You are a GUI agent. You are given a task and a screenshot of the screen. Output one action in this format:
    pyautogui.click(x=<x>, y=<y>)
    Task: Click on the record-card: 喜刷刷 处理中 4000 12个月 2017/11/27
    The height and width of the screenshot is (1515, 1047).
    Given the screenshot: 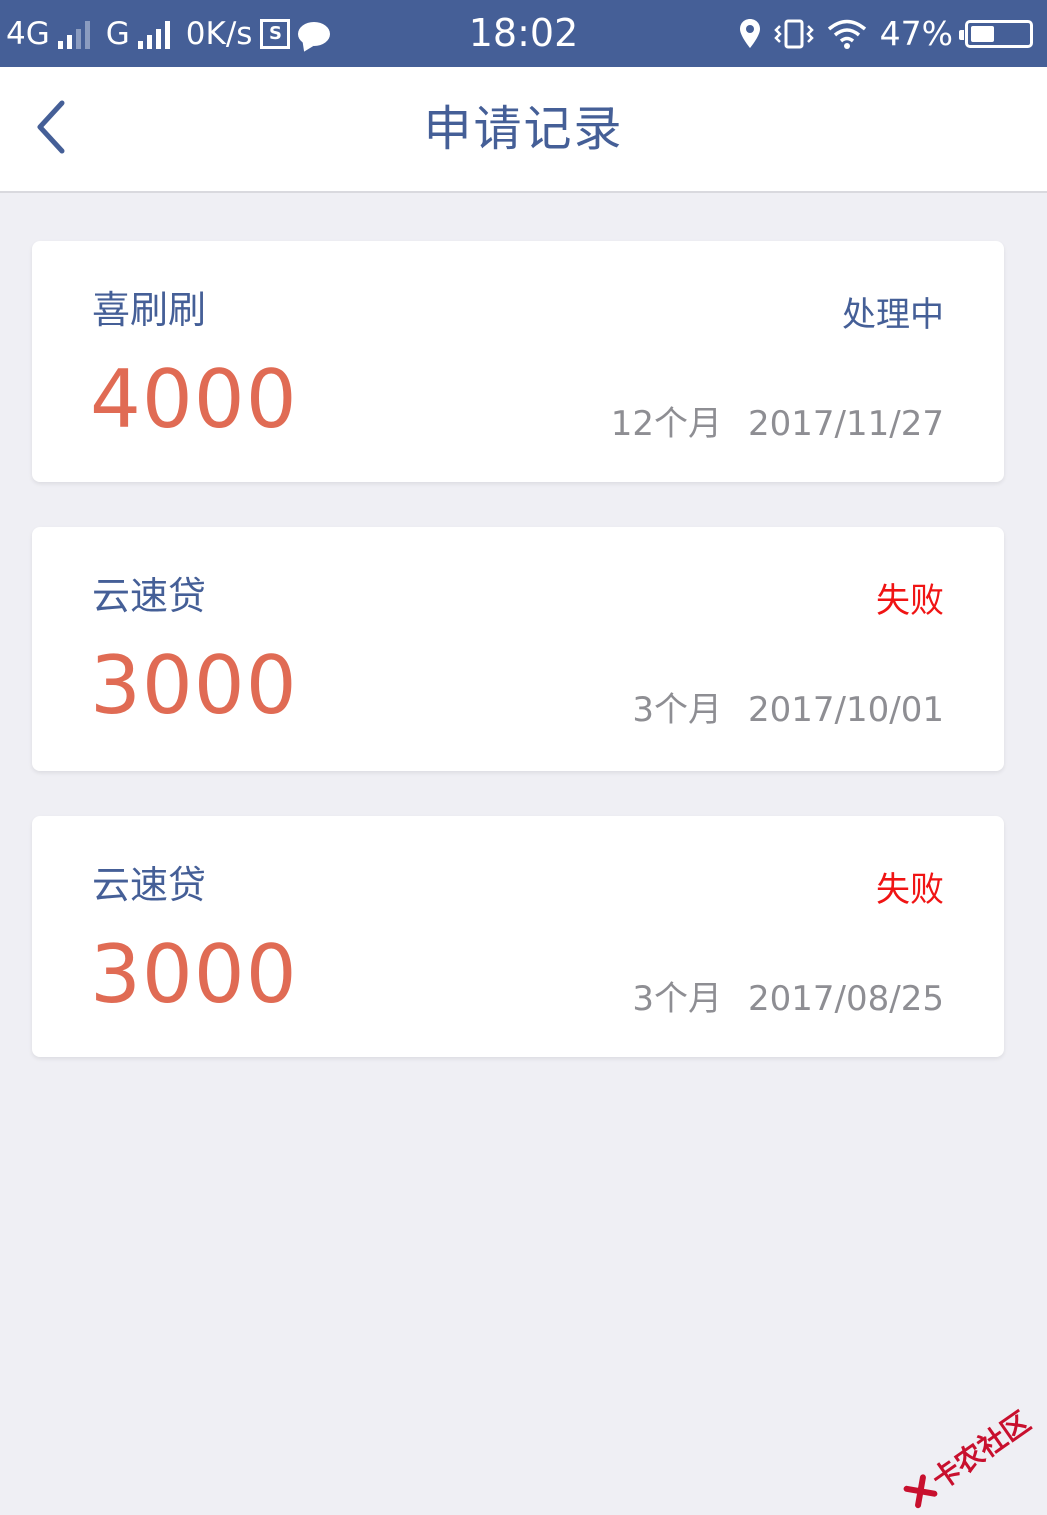 What is the action you would take?
    pyautogui.click(x=518, y=361)
    